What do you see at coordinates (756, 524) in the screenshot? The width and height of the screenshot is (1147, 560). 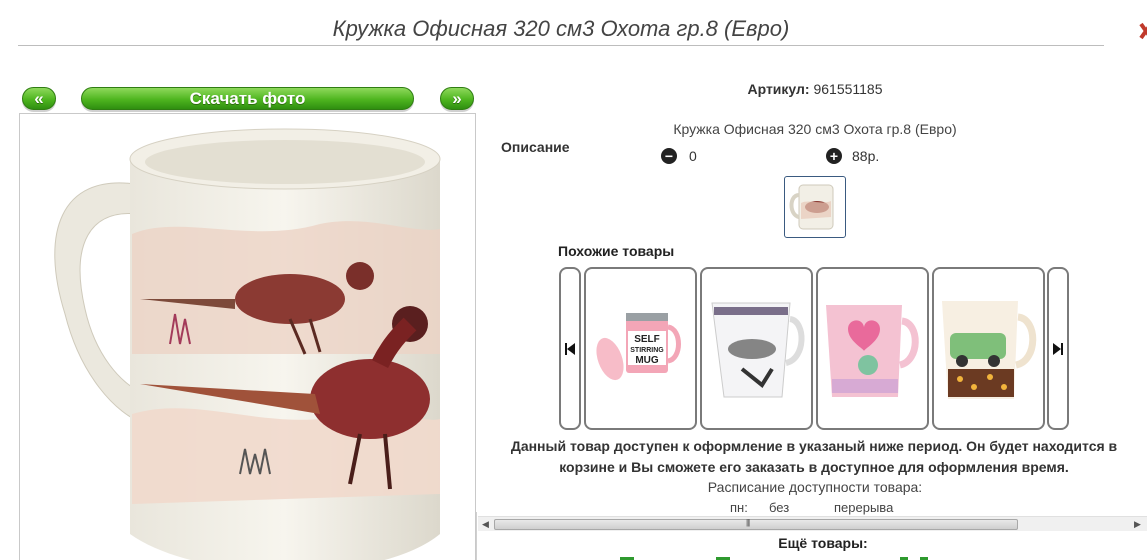 I see `scrollbar-thumb` at bounding box center [756, 524].